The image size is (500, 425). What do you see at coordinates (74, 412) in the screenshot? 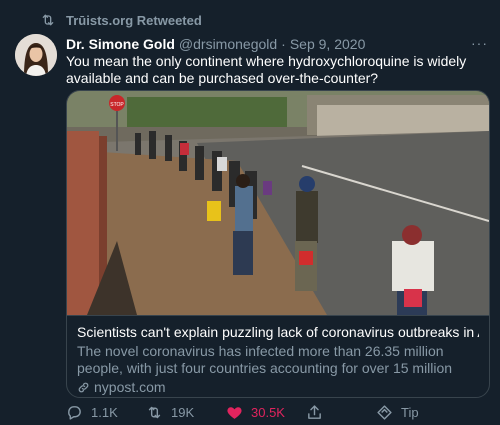
I see `reply-icon` at bounding box center [74, 412].